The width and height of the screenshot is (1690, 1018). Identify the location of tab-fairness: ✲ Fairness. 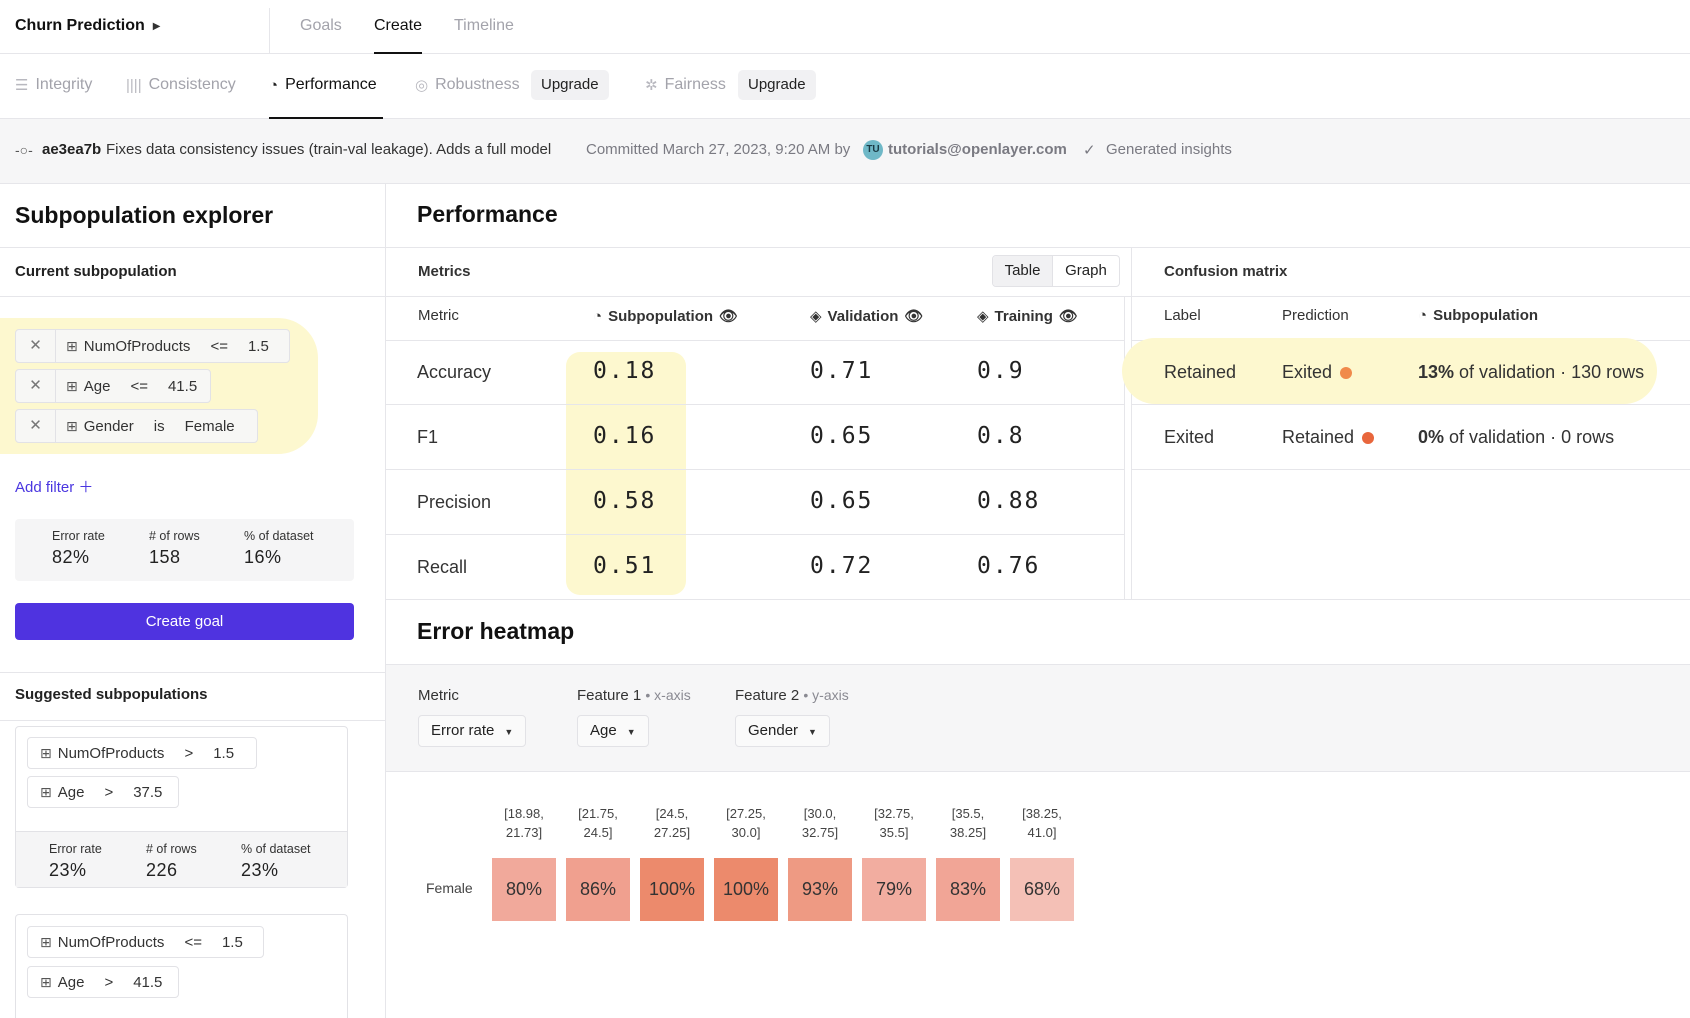
(685, 85).